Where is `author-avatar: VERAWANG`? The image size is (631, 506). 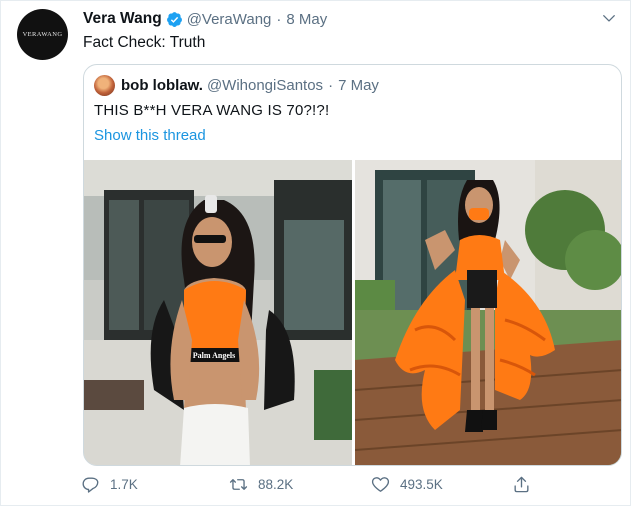
author-avatar: VERAWANG is located at coordinates (42, 34).